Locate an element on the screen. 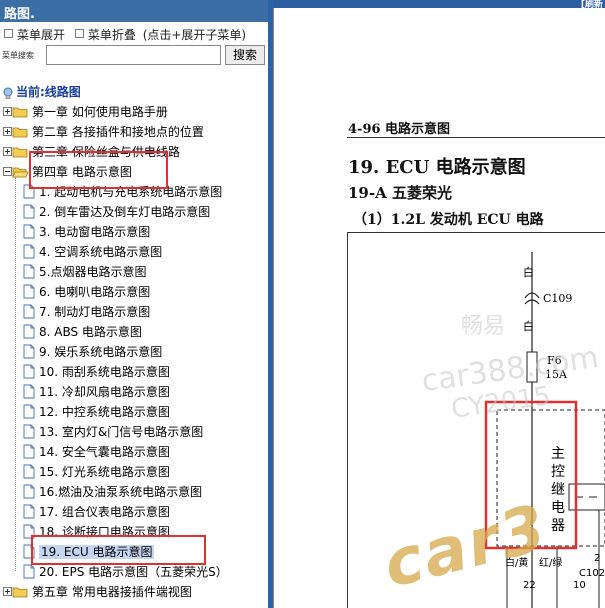  tree-item-label: 17. 组合仪表电路示意图 is located at coordinates (104, 512).